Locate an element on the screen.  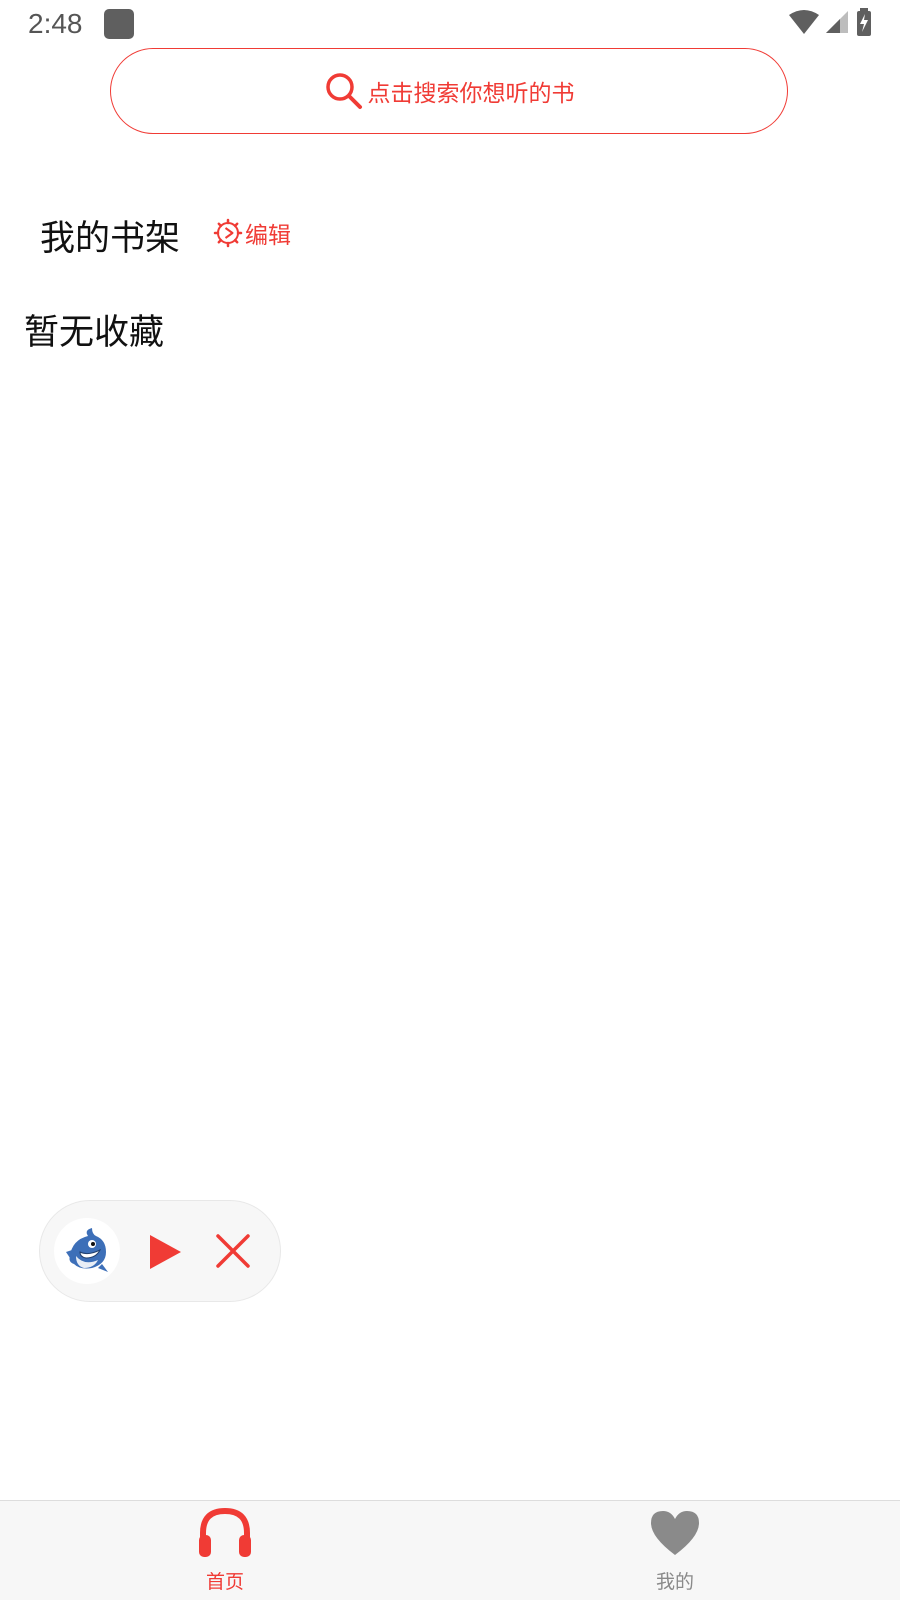
search-icon is located at coordinates (344, 91).